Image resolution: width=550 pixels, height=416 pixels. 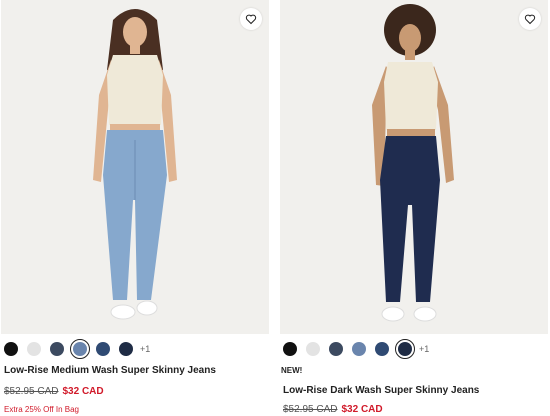 What do you see at coordinates (42, 409) in the screenshot?
I see `promo-text: Extra 25% Off In Bag` at bounding box center [42, 409].